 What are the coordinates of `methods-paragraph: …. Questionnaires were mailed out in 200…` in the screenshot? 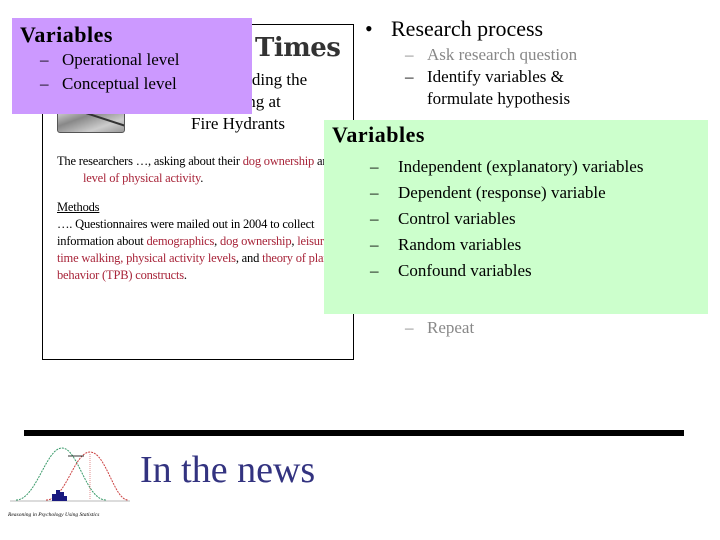 It's located at (202, 249).